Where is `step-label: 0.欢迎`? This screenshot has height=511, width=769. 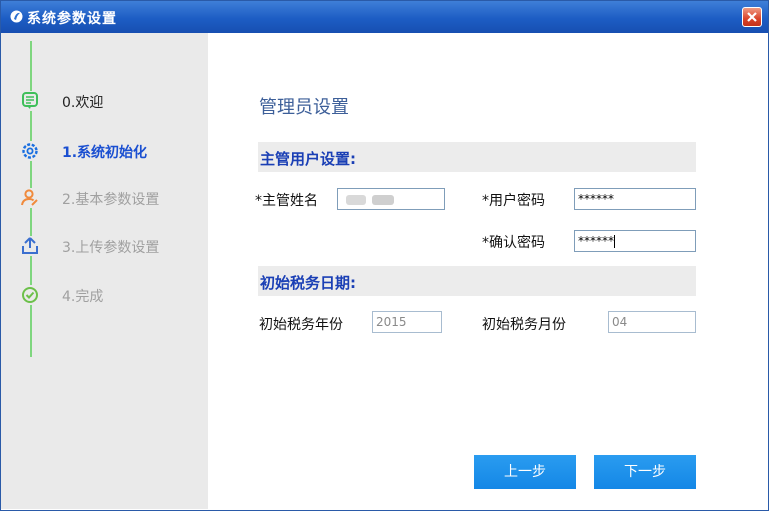
step-label: 0.欢迎 is located at coordinates (83, 103).